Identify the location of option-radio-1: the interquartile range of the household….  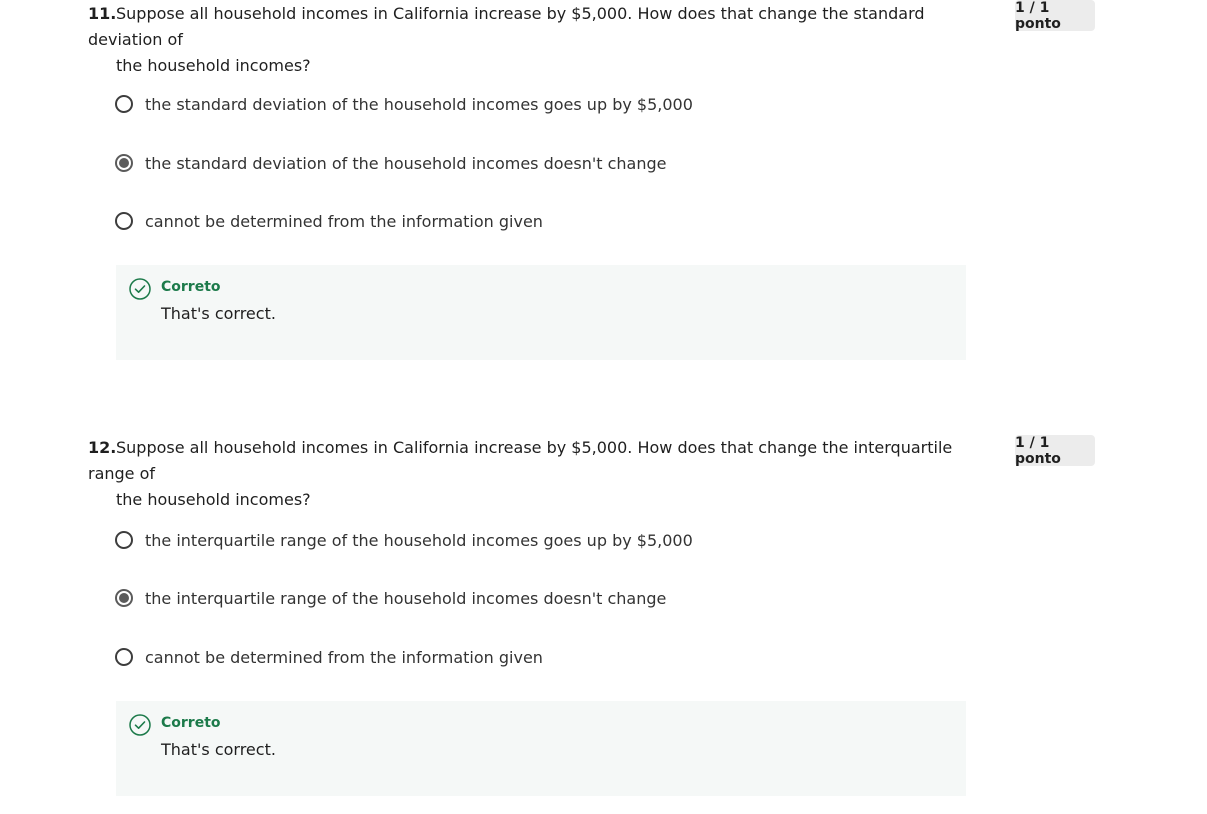
(404, 540).